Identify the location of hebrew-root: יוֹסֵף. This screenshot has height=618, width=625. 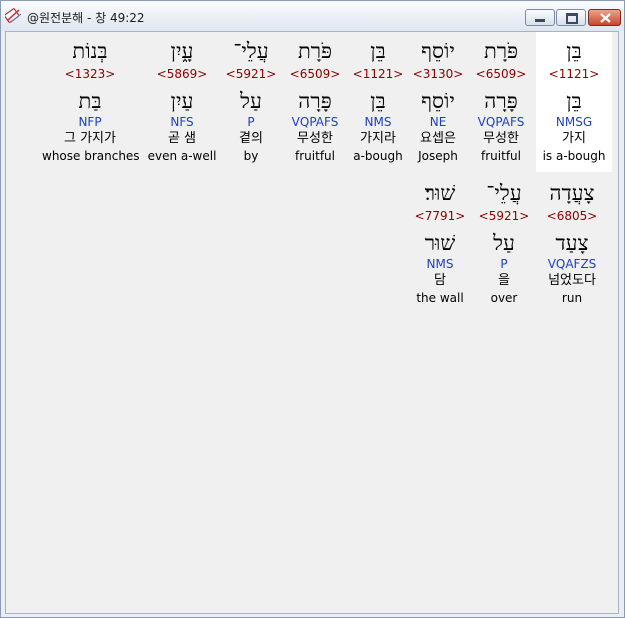
(438, 101).